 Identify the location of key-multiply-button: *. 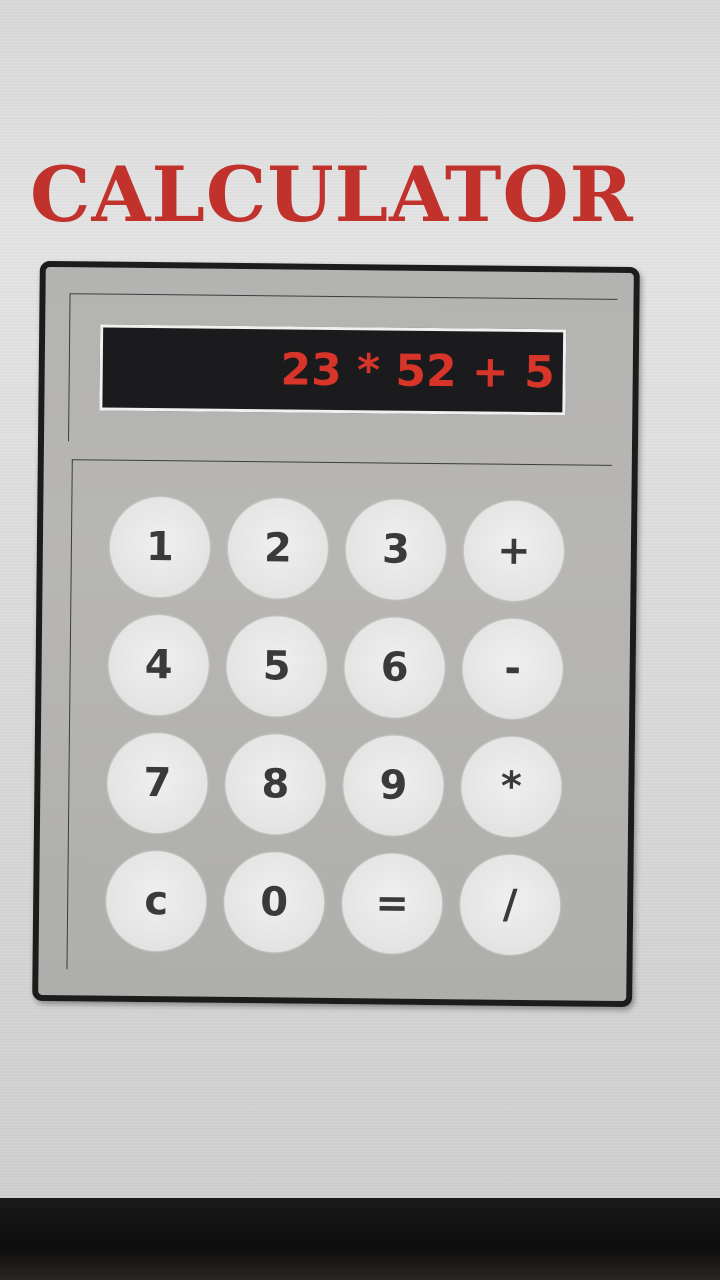
(511, 787).